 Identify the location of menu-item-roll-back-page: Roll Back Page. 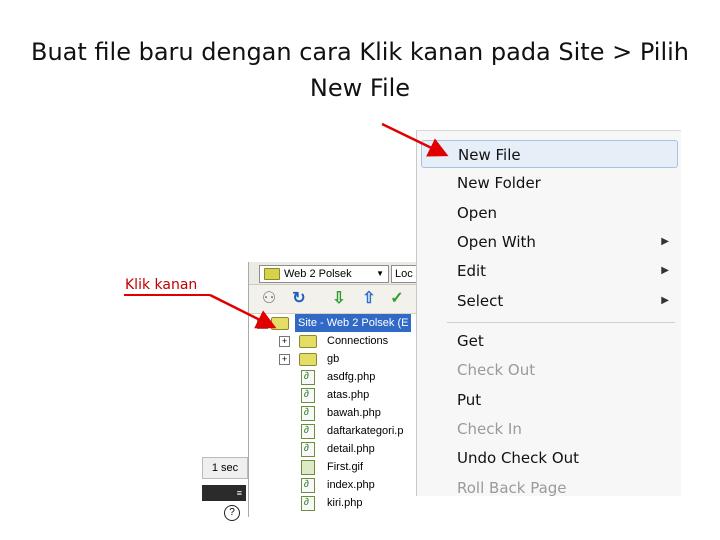
(549, 485).